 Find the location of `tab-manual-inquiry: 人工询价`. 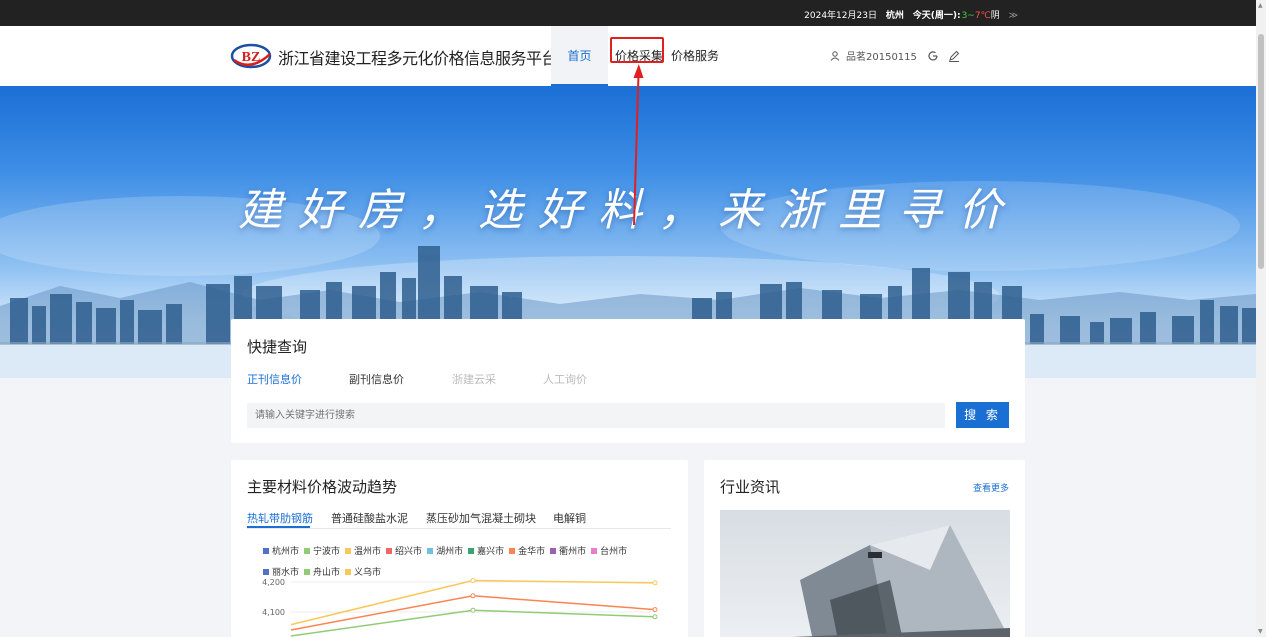

tab-manual-inquiry: 人工询价 is located at coordinates (565, 379).